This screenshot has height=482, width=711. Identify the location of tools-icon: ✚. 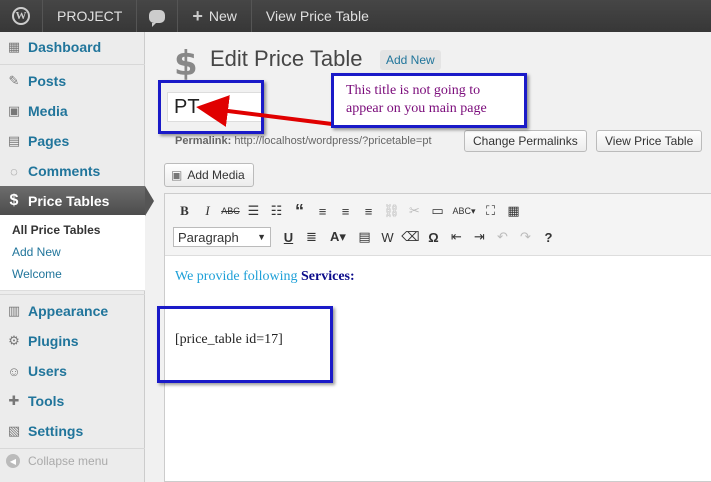
(14, 400).